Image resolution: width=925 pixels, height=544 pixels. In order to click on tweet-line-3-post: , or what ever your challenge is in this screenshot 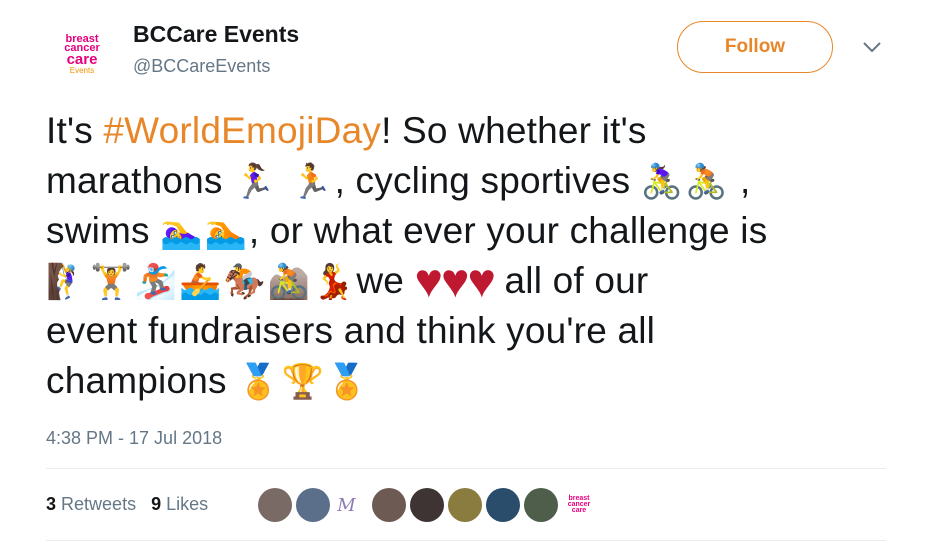, I will do `click(508, 230)`.